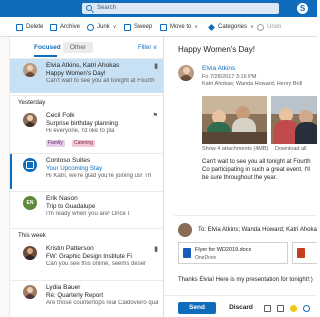  What do you see at coordinates (19, 27) in the screenshot?
I see `trash-icon` at bounding box center [19, 27].